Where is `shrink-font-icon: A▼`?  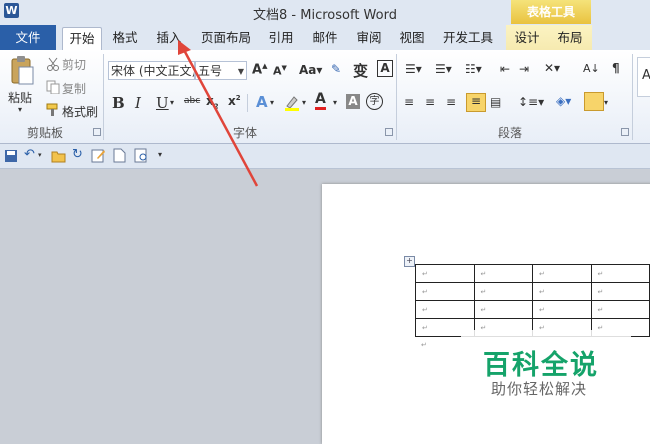 shrink-font-icon: A▼ is located at coordinates (280, 71).